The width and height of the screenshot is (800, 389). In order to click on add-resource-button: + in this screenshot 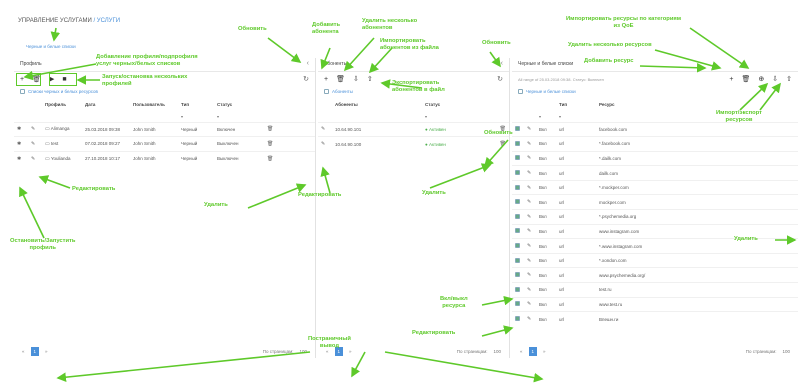, I will do `click(731, 79)`.